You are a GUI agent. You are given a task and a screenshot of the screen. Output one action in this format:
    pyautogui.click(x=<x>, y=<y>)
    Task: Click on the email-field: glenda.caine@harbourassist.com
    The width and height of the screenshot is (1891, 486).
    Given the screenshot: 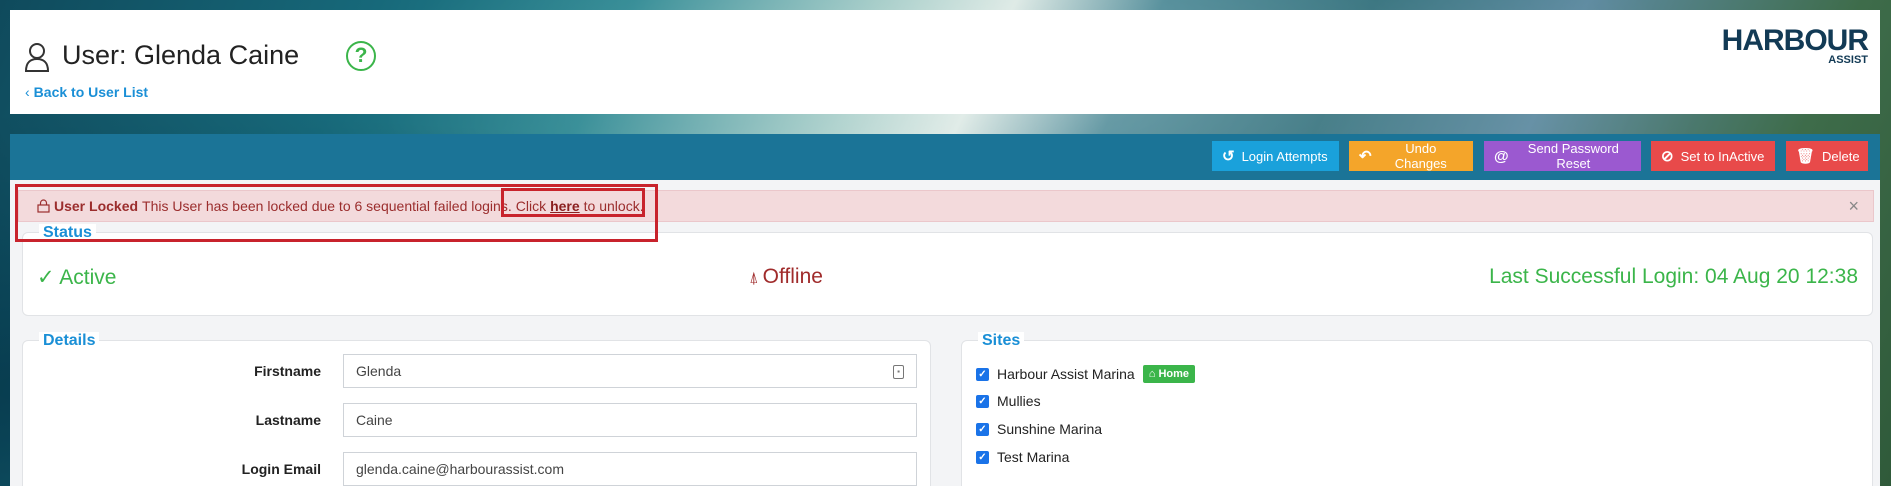 What is the action you would take?
    pyautogui.click(x=630, y=469)
    